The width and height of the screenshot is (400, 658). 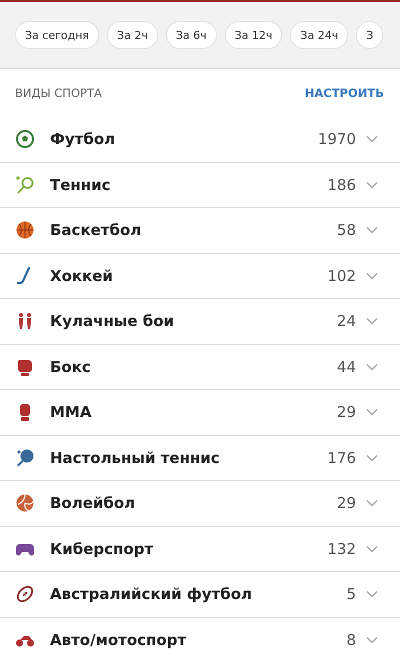 I want to click on sport-row: Футбол 1970, so click(x=200, y=139).